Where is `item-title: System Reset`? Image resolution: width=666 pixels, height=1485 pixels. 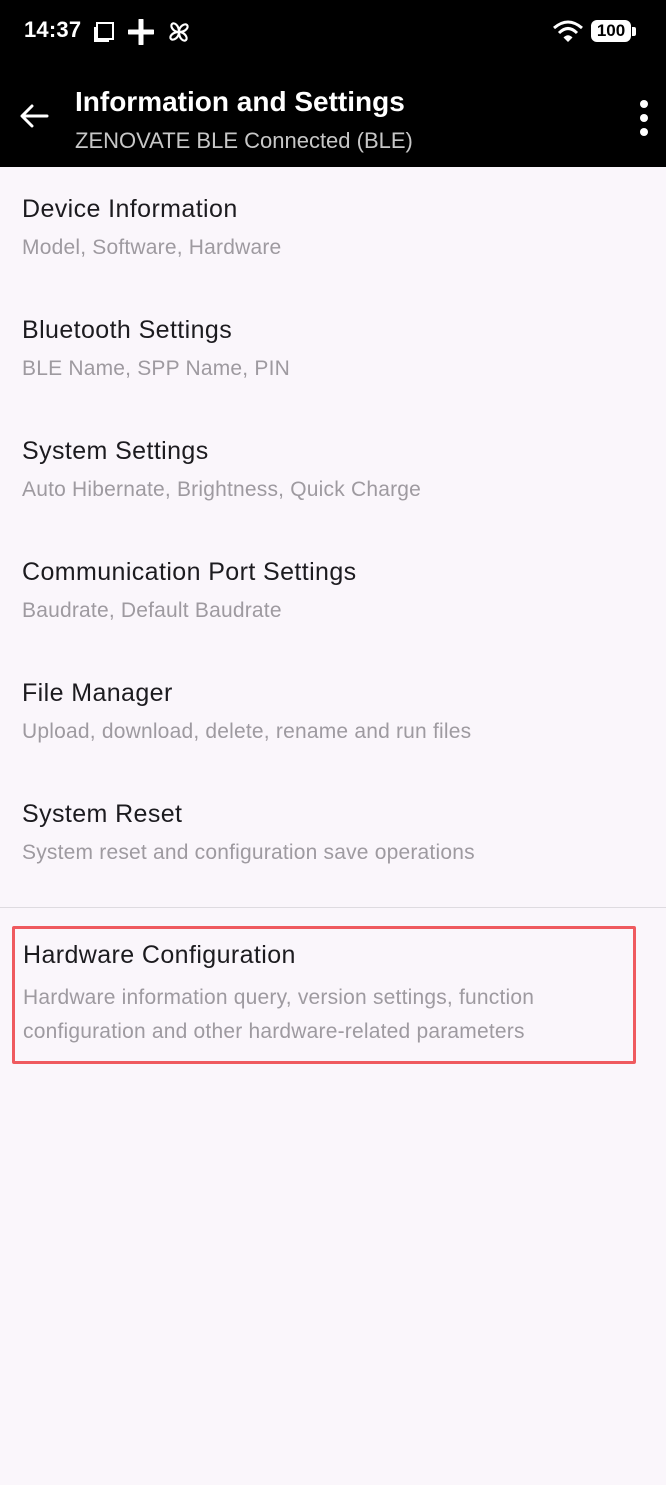 item-title: System Reset is located at coordinates (102, 814).